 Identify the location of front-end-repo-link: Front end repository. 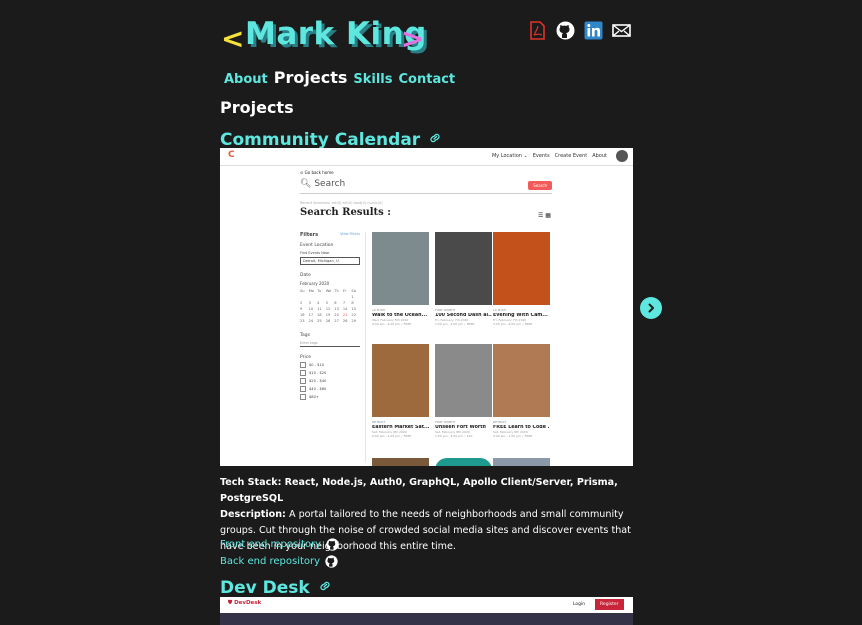
(279, 544).